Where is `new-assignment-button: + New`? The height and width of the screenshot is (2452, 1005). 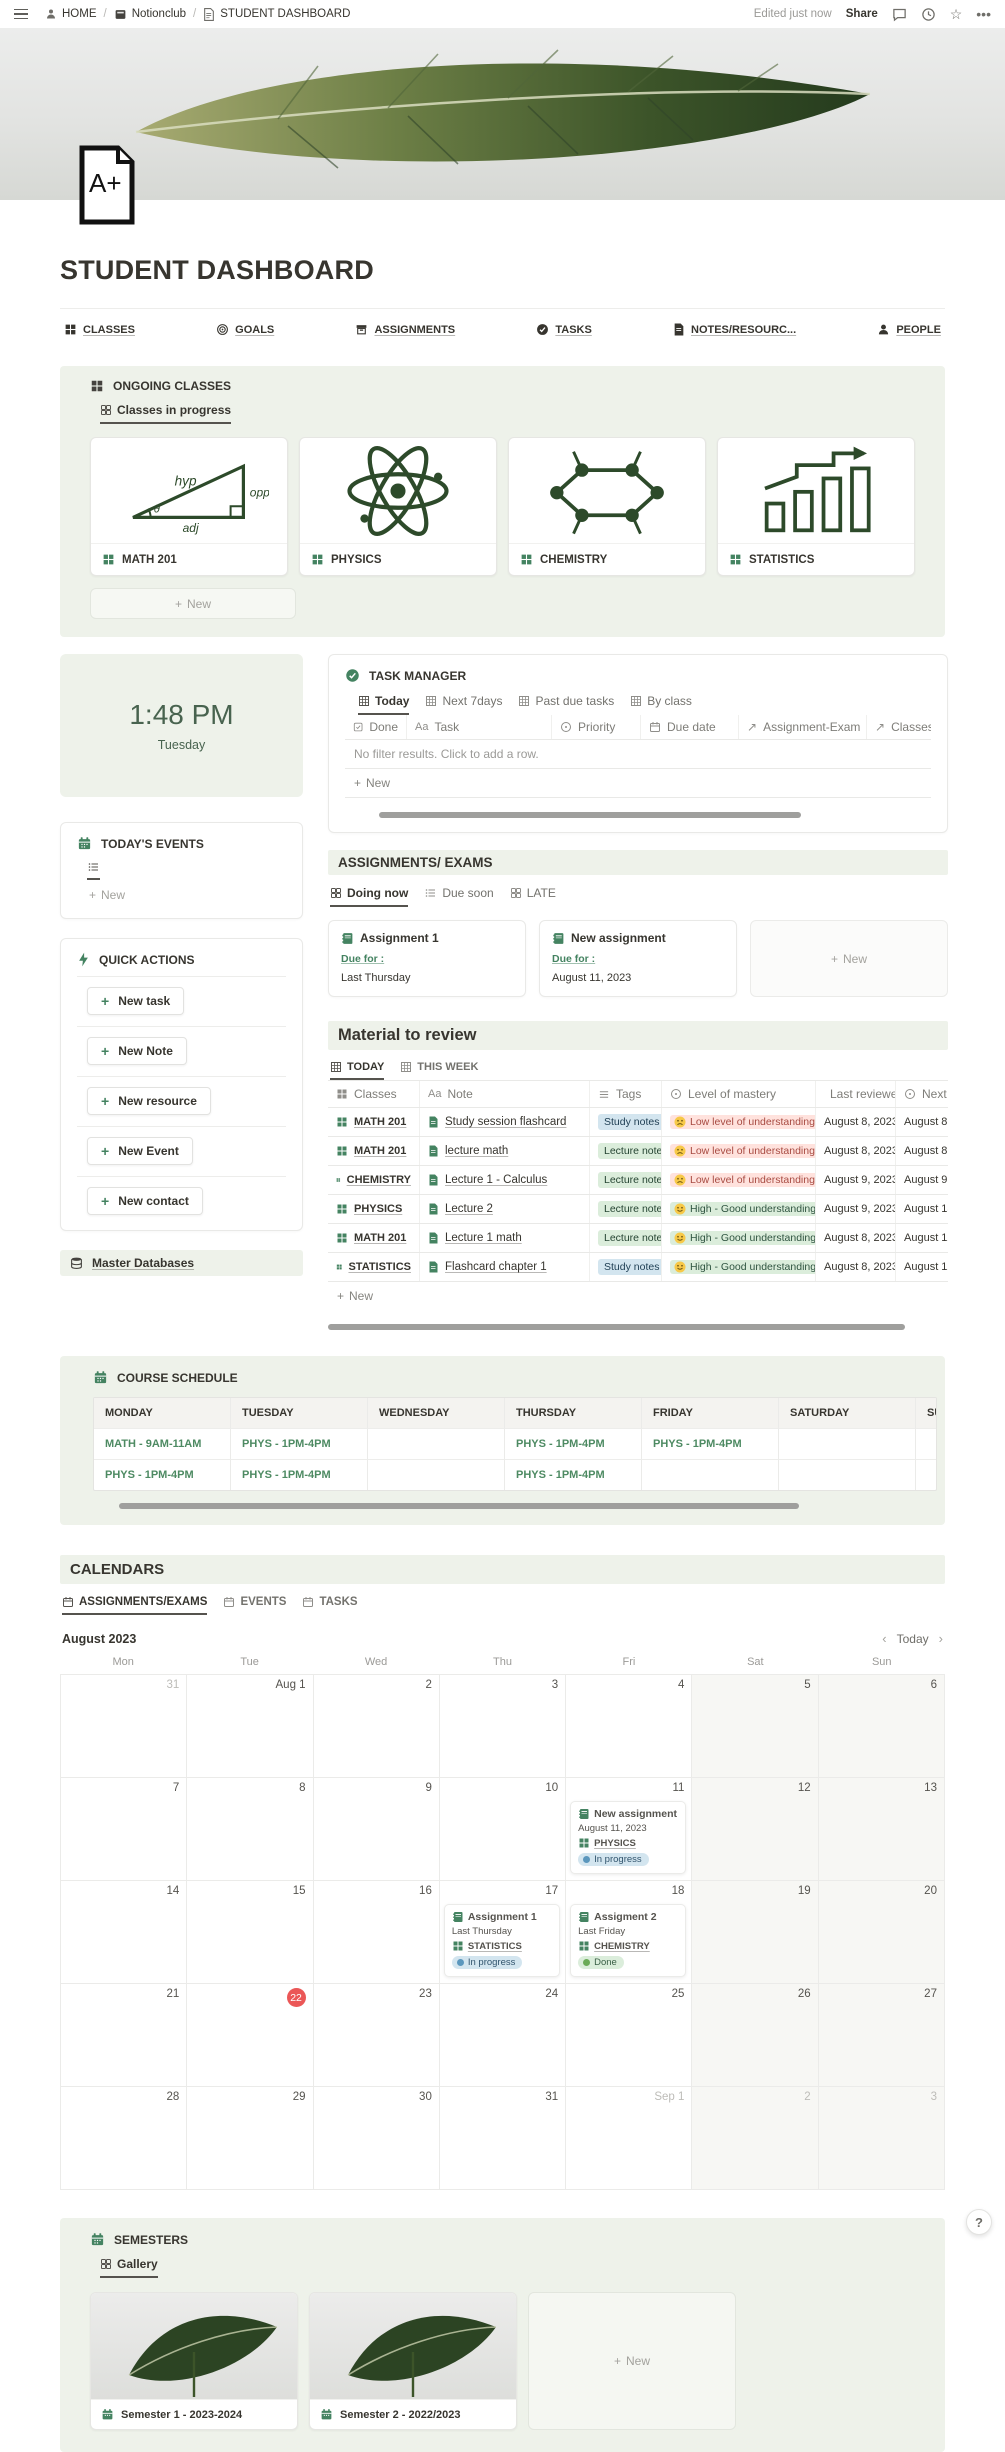 new-assignment-button: + New is located at coordinates (849, 958).